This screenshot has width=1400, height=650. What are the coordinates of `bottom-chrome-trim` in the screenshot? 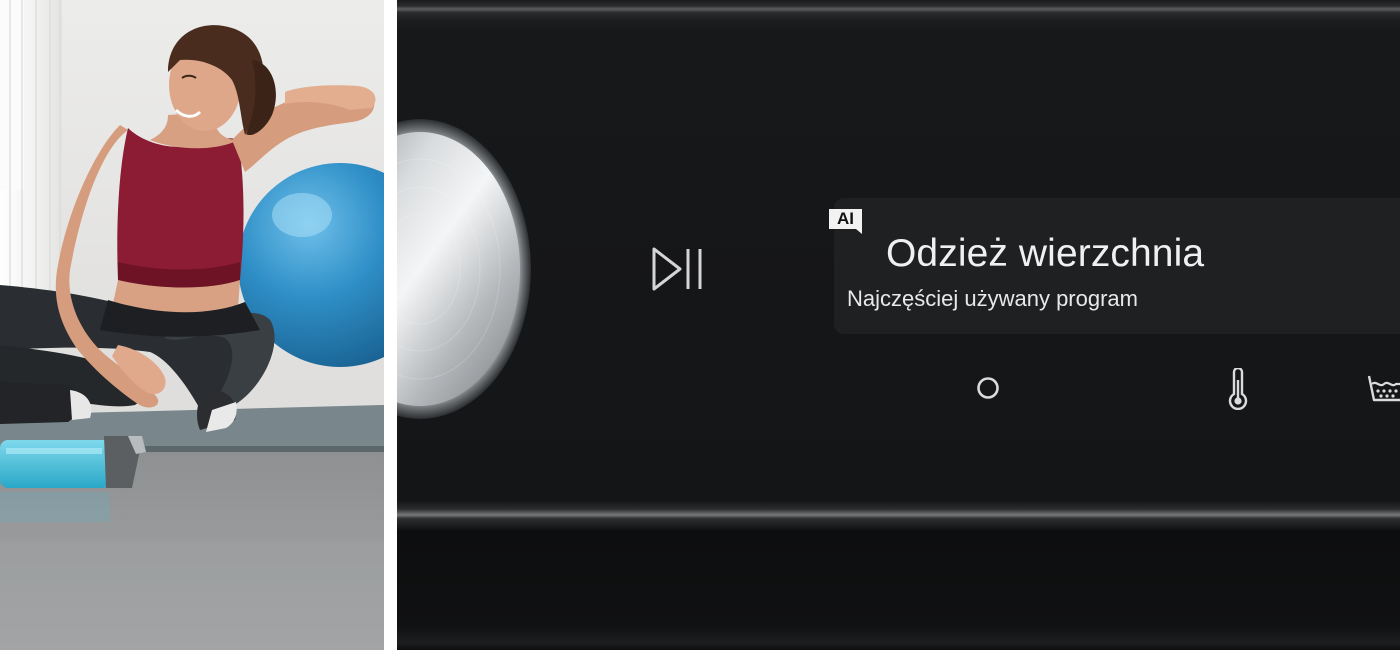 It's located at (898, 515).